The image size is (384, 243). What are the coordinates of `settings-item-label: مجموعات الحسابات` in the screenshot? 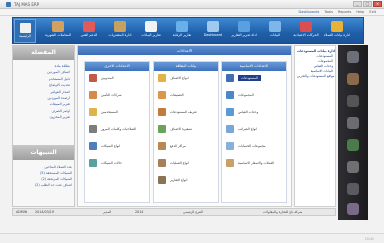 It's located at (252, 146).